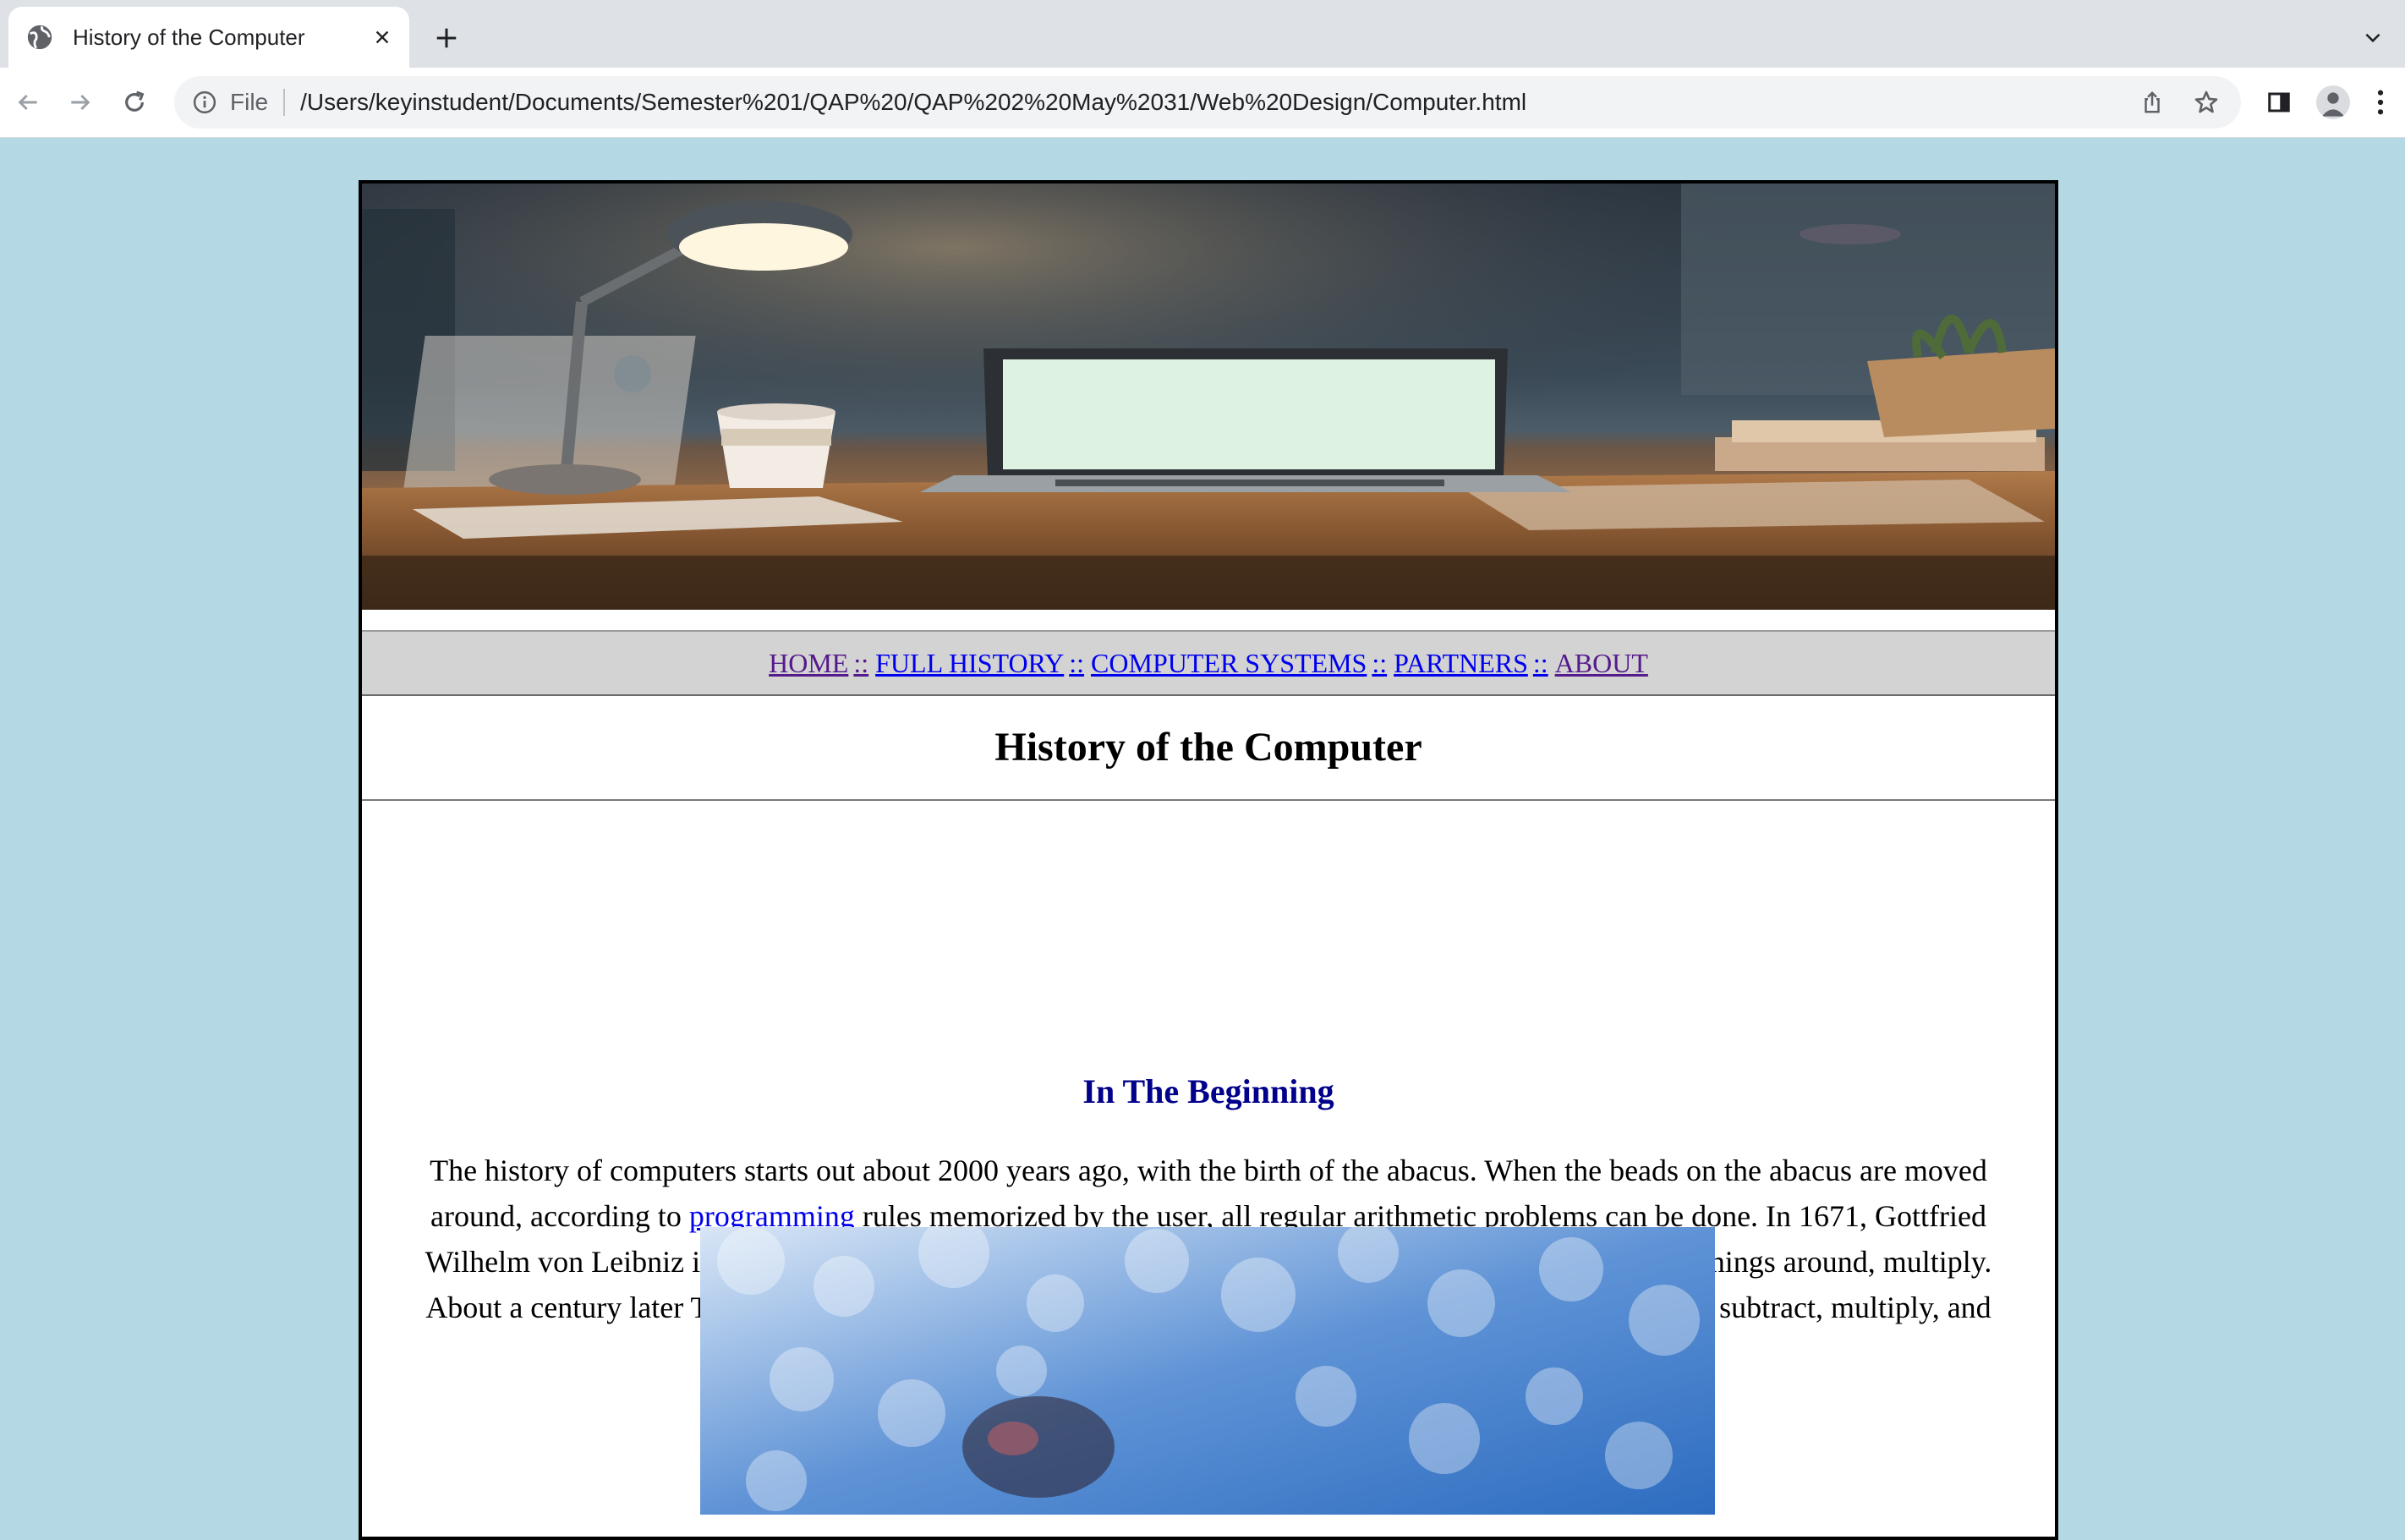 Image resolution: width=2405 pixels, height=1540 pixels. Describe the element at coordinates (2373, 37) in the screenshot. I see `chevron-down-icon` at that location.